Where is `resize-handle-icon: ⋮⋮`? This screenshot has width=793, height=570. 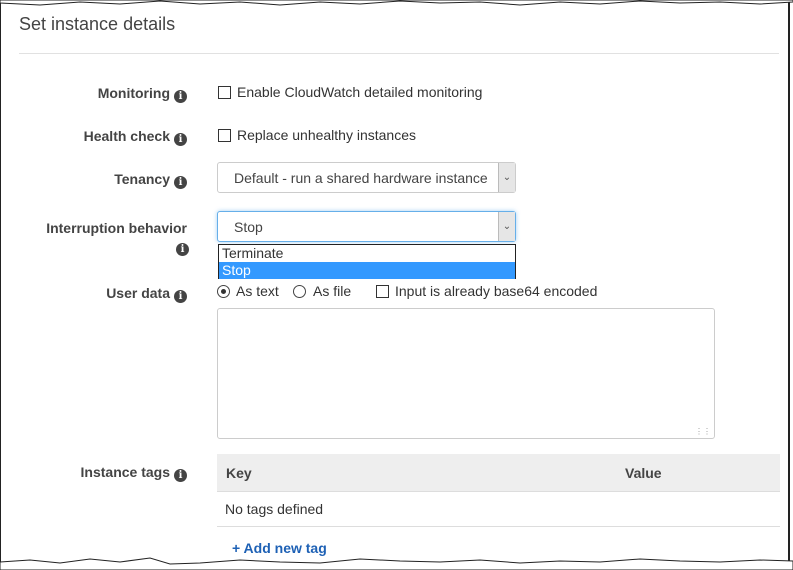
resize-handle-icon: ⋮⋮ is located at coordinates (703, 432).